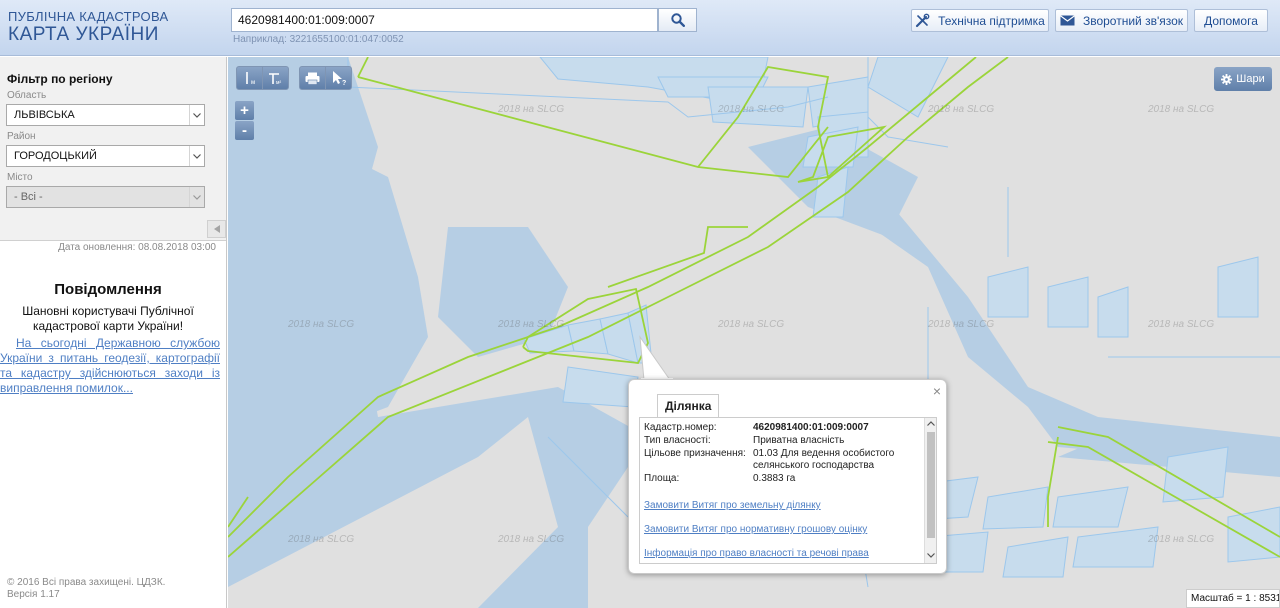 The image size is (1280, 608). I want to click on info-value: Приватна власність, so click(799, 440).